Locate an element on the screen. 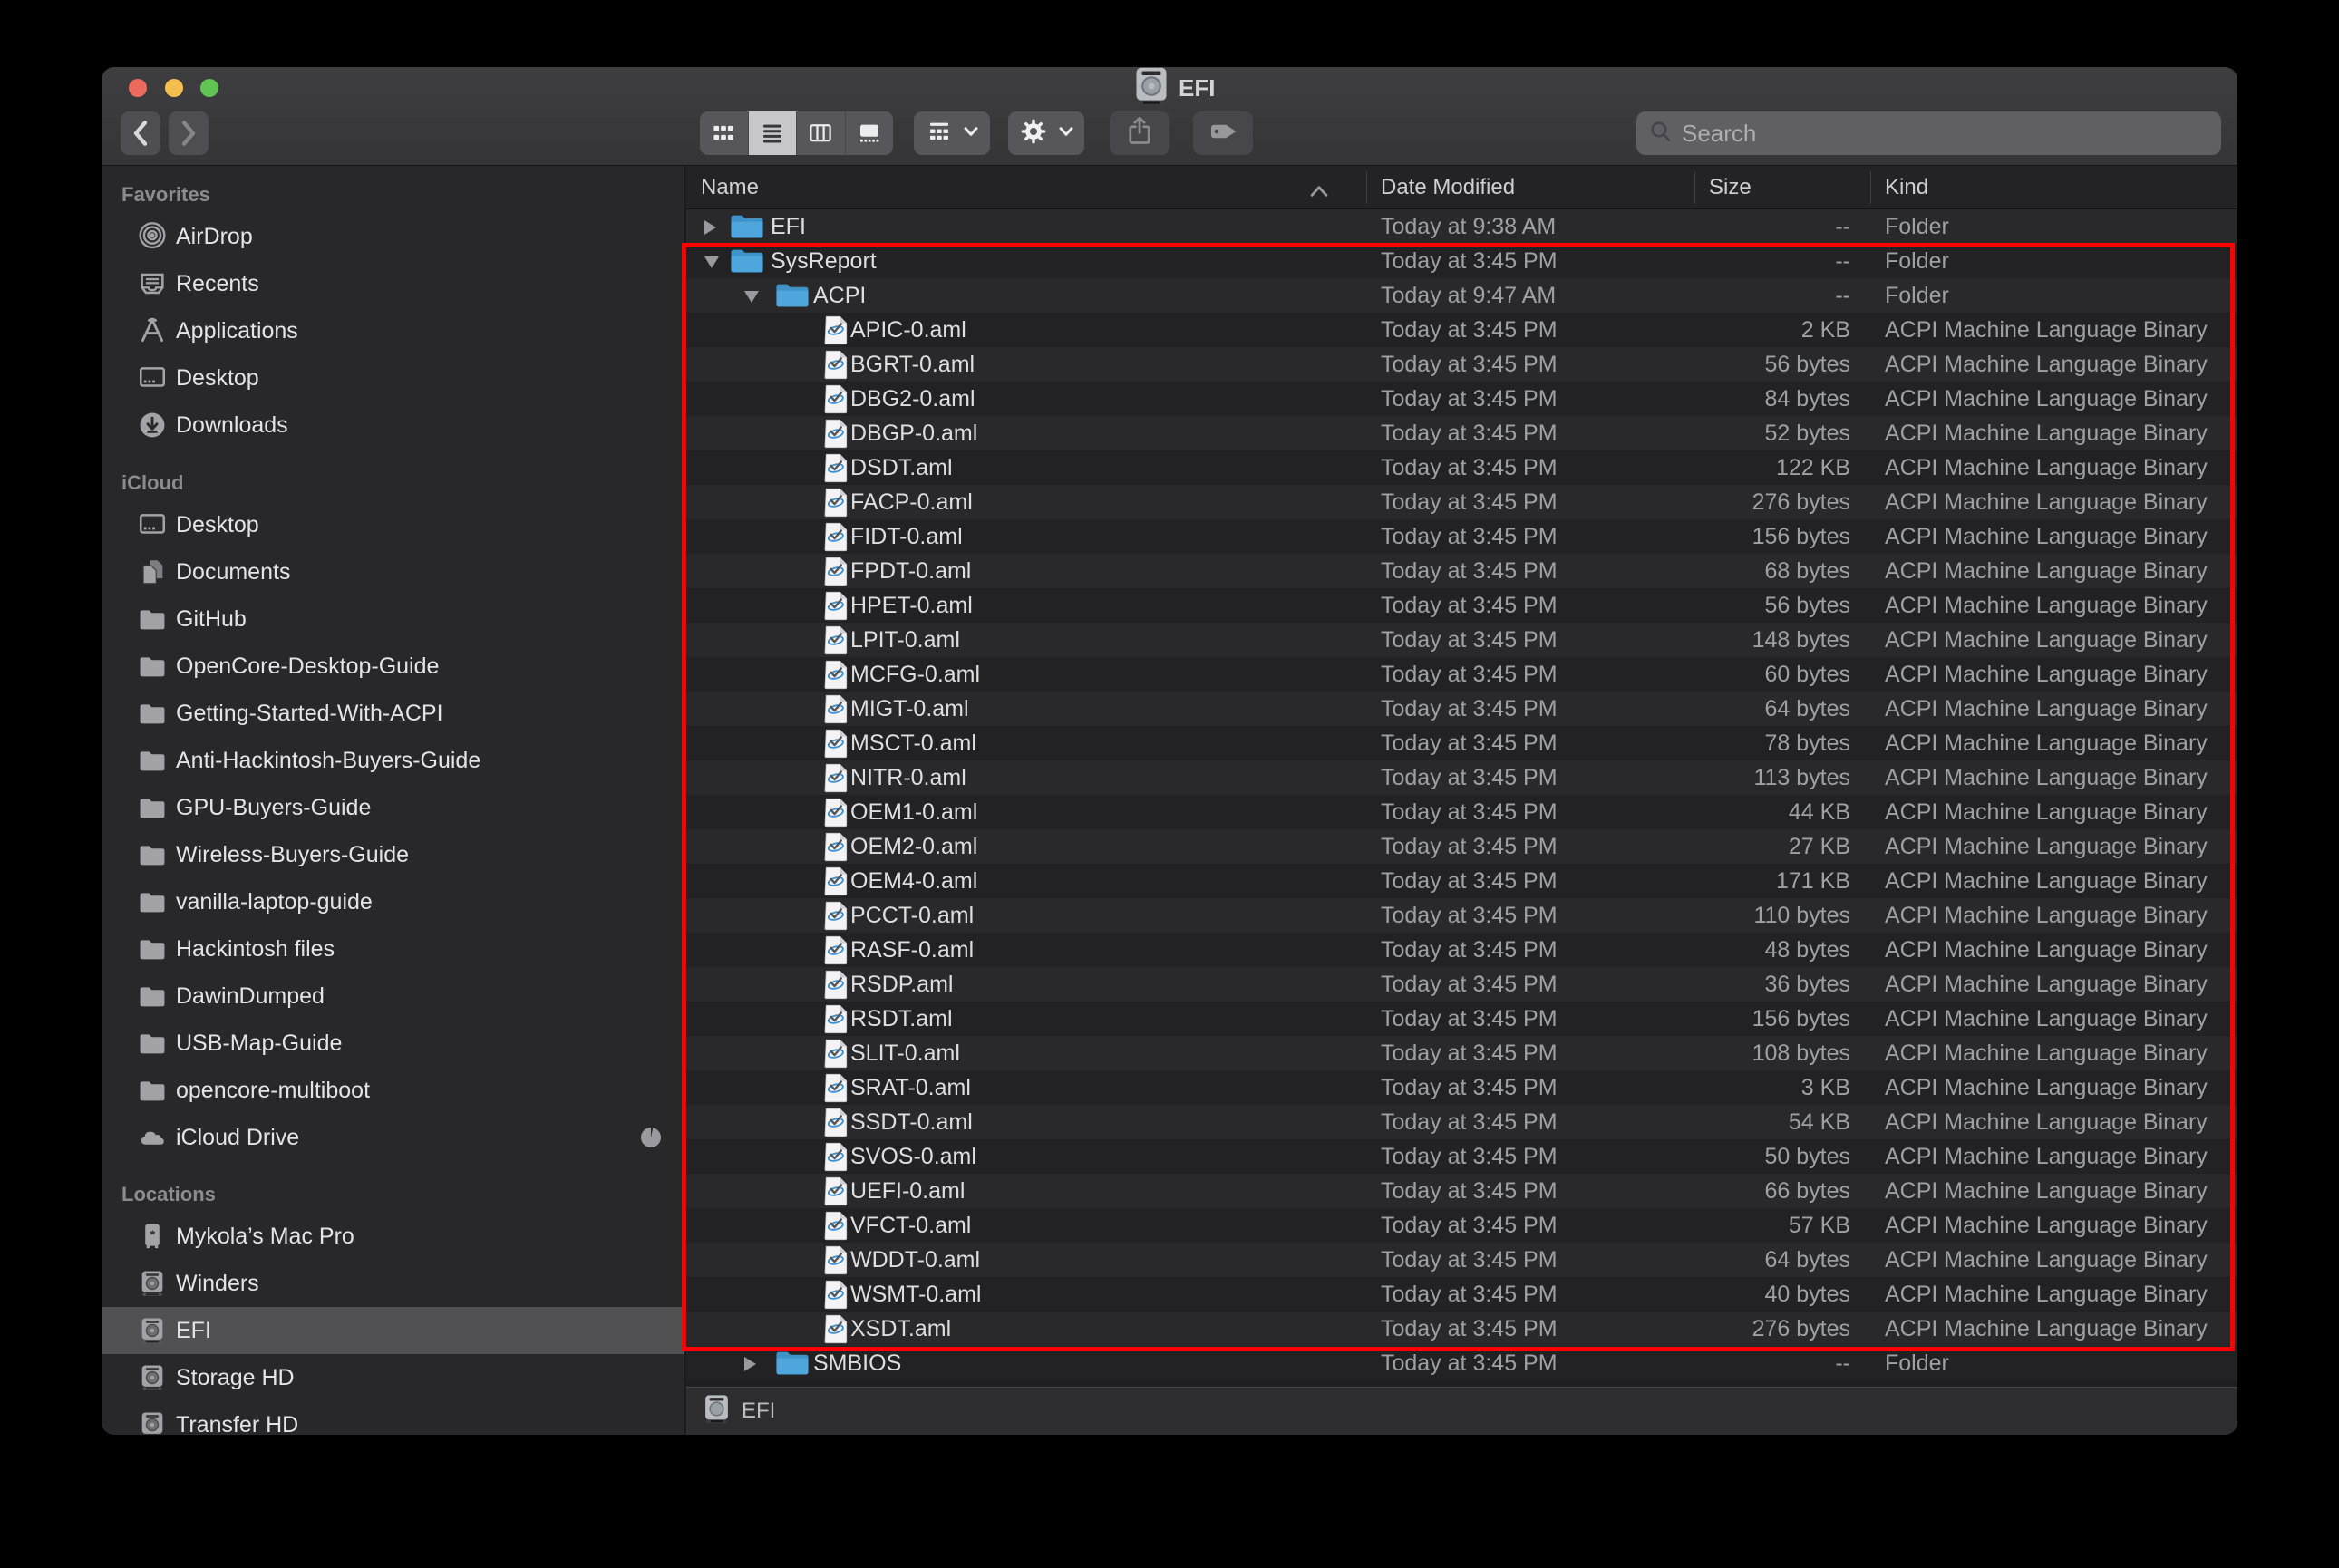 Image resolution: width=2339 pixels, height=1568 pixels. sidebar-item-transfer-hd: Transfer HD is located at coordinates (393, 1418).